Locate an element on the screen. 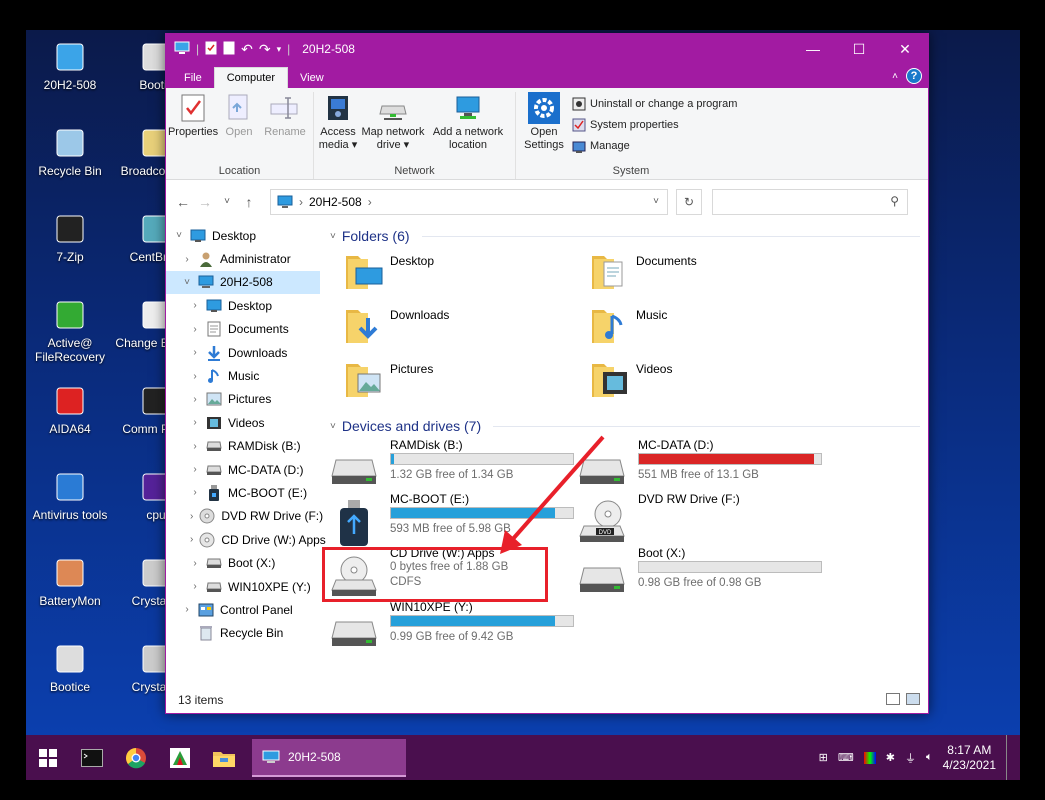 The image size is (1045, 800). breadcrumb-item: 20H2-508 is located at coordinates (335, 202).